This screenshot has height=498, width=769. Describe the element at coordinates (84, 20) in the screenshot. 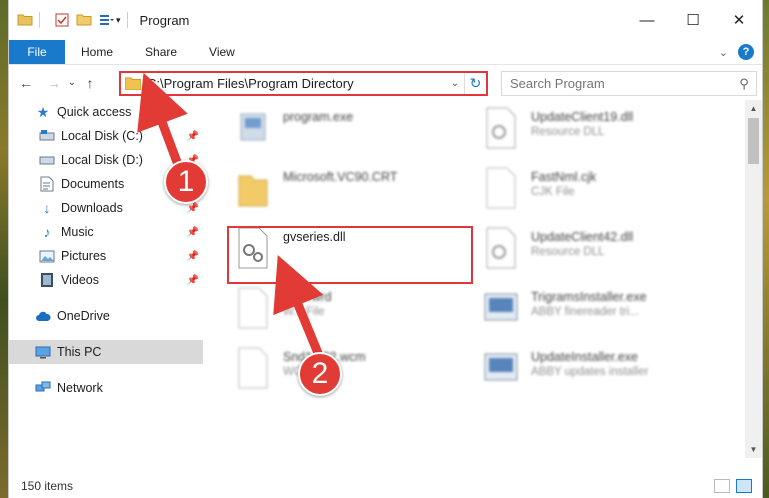

I see `new-folder-icon` at that location.